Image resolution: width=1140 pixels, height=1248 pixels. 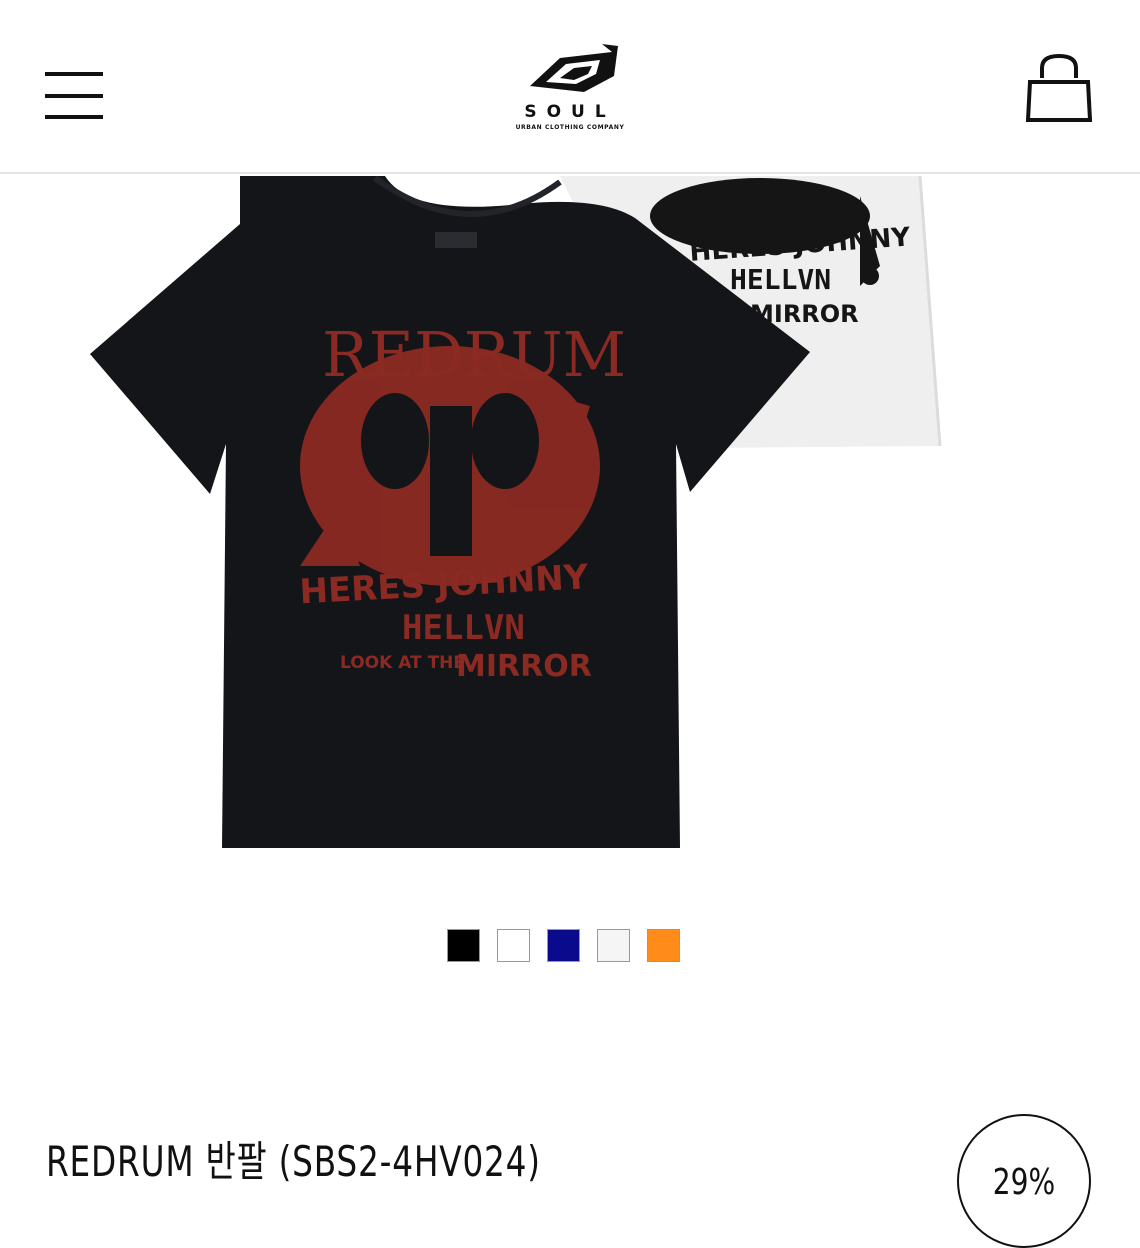 I want to click on print-redrum: REDRUM, so click(x=474, y=354).